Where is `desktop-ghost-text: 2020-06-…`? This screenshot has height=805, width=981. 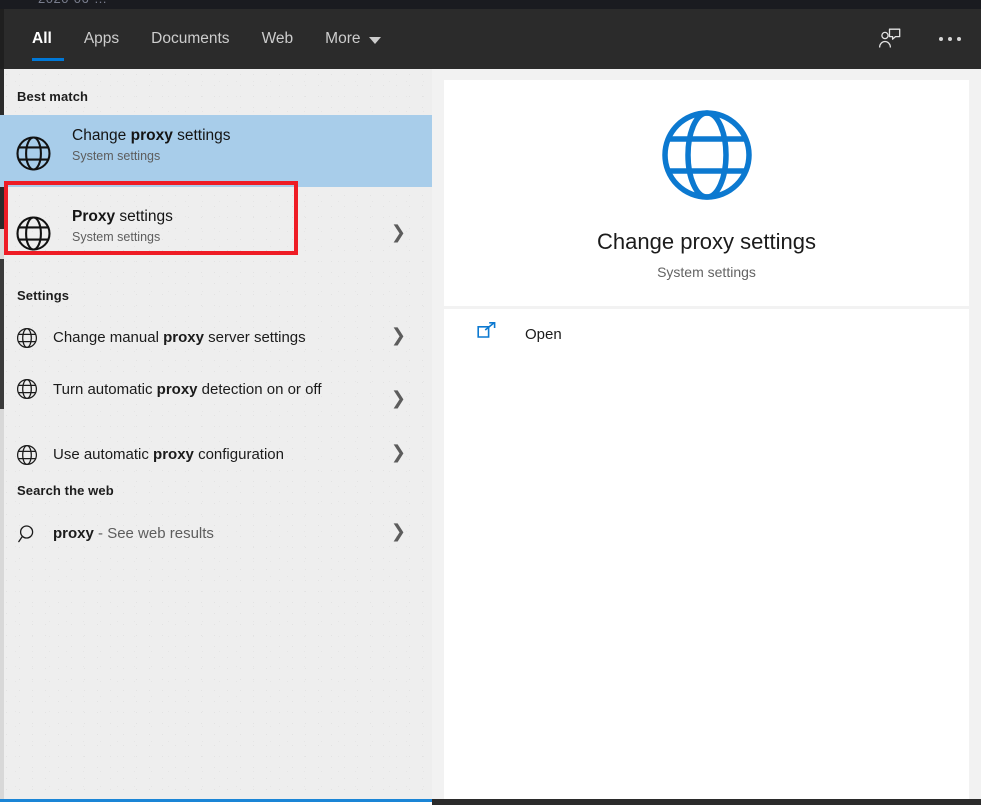
desktop-ghost-text: 2020-06-… is located at coordinates (73, 3).